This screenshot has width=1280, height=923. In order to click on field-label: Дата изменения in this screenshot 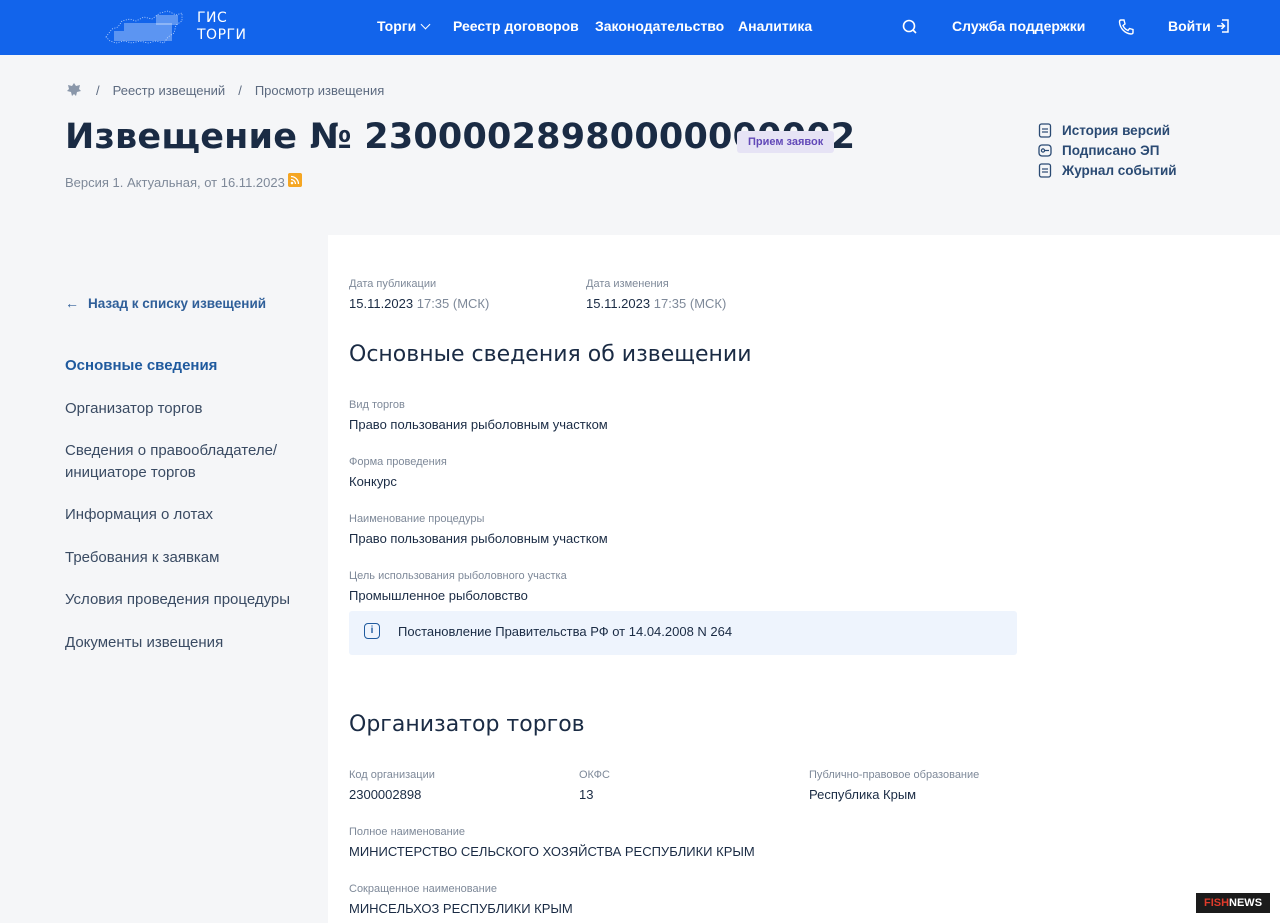, I will do `click(627, 284)`.